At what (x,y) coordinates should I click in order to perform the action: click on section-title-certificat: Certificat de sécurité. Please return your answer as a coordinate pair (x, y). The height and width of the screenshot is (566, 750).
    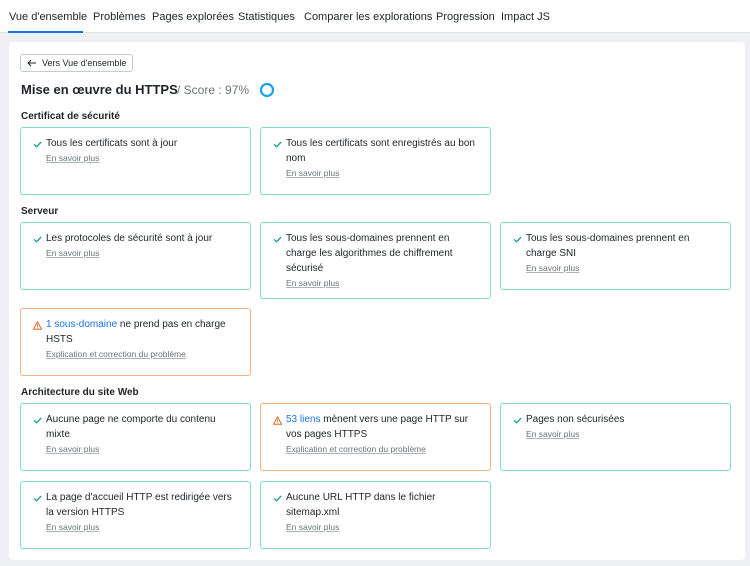
    Looking at the image, I should click on (70, 116).